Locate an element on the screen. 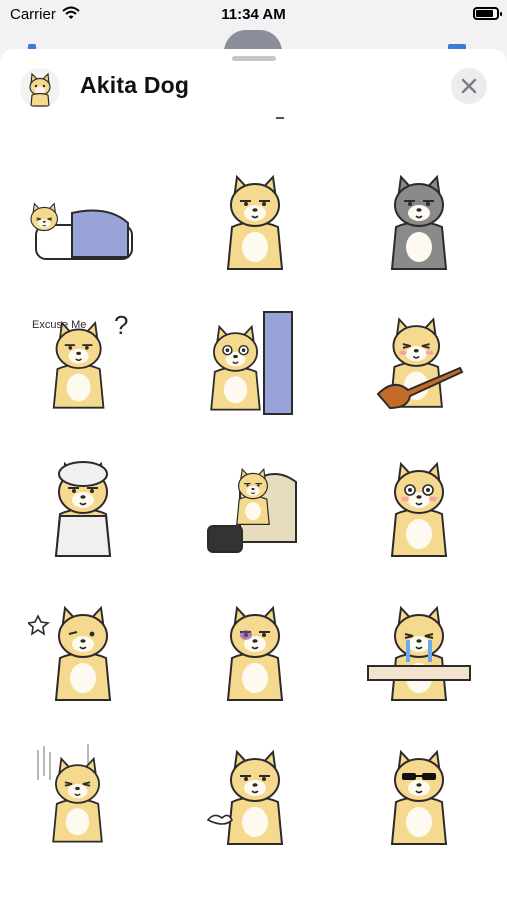 This screenshot has width=507, height=900. sticker-gray-shadowed is located at coordinates (419, 220).